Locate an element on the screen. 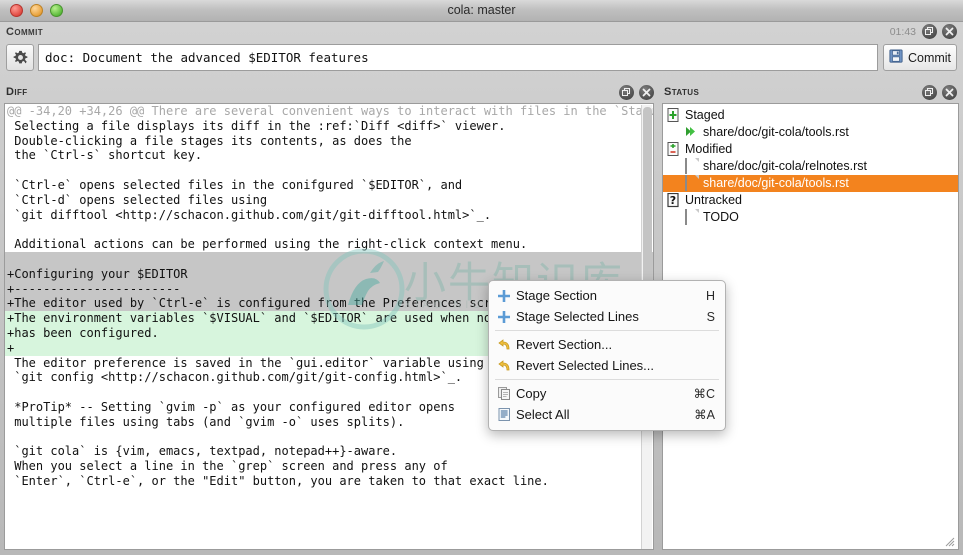 The width and height of the screenshot is (963, 555). status-dock-title: Status is located at coordinates (682, 92).